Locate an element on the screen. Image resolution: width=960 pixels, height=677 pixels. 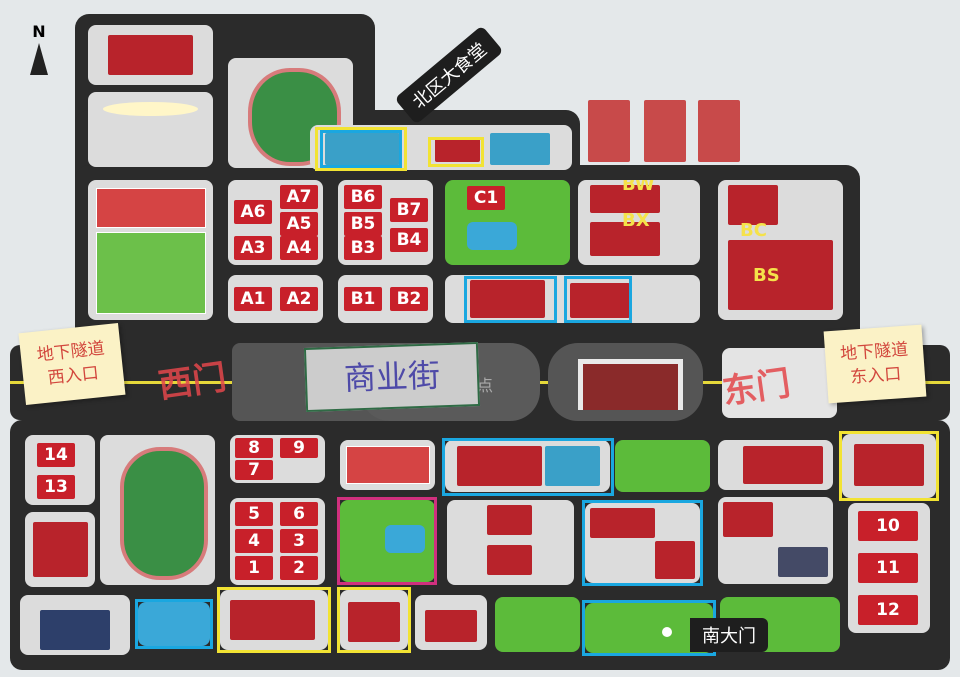
north-arrow-icon is located at coordinates (39, 59).